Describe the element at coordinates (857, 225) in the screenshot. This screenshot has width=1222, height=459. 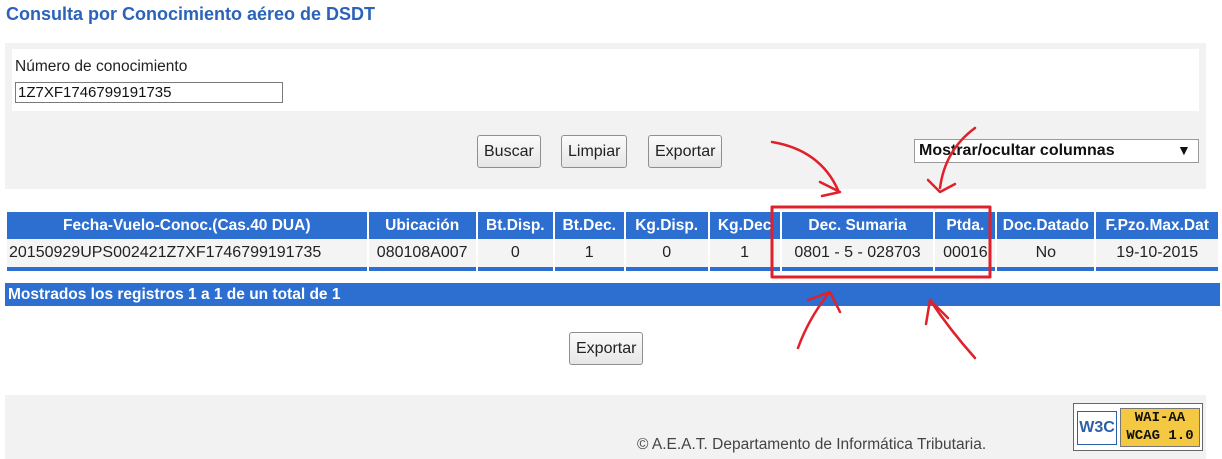
I see `col-header-dec-sumaria: Dec. Sumaria` at that location.